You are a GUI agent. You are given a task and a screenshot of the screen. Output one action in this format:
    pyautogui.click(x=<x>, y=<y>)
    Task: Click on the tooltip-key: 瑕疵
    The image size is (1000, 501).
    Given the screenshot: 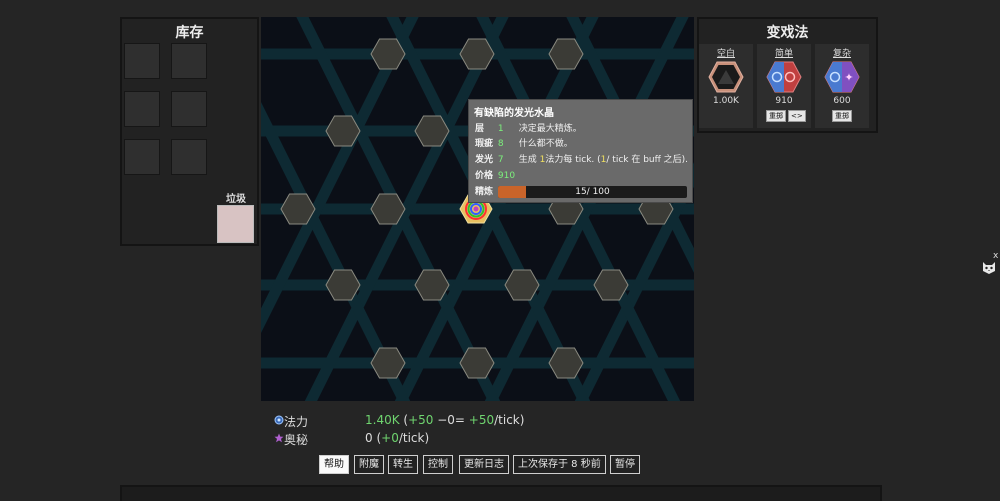 What is the action you would take?
    pyautogui.click(x=484, y=144)
    